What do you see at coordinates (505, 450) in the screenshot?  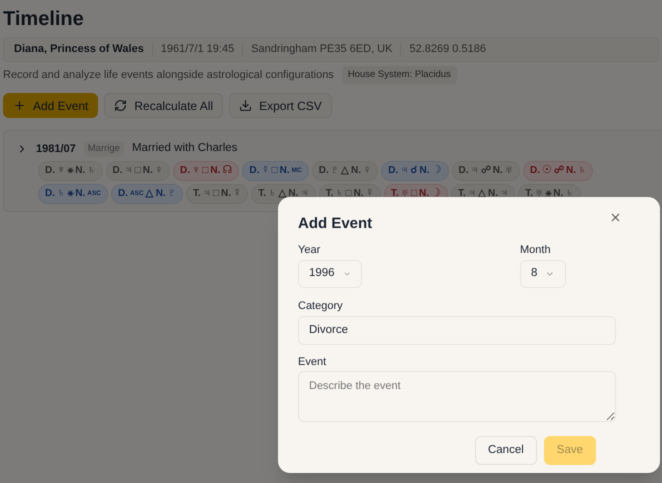 I see `cancel-button: Cancel` at bounding box center [505, 450].